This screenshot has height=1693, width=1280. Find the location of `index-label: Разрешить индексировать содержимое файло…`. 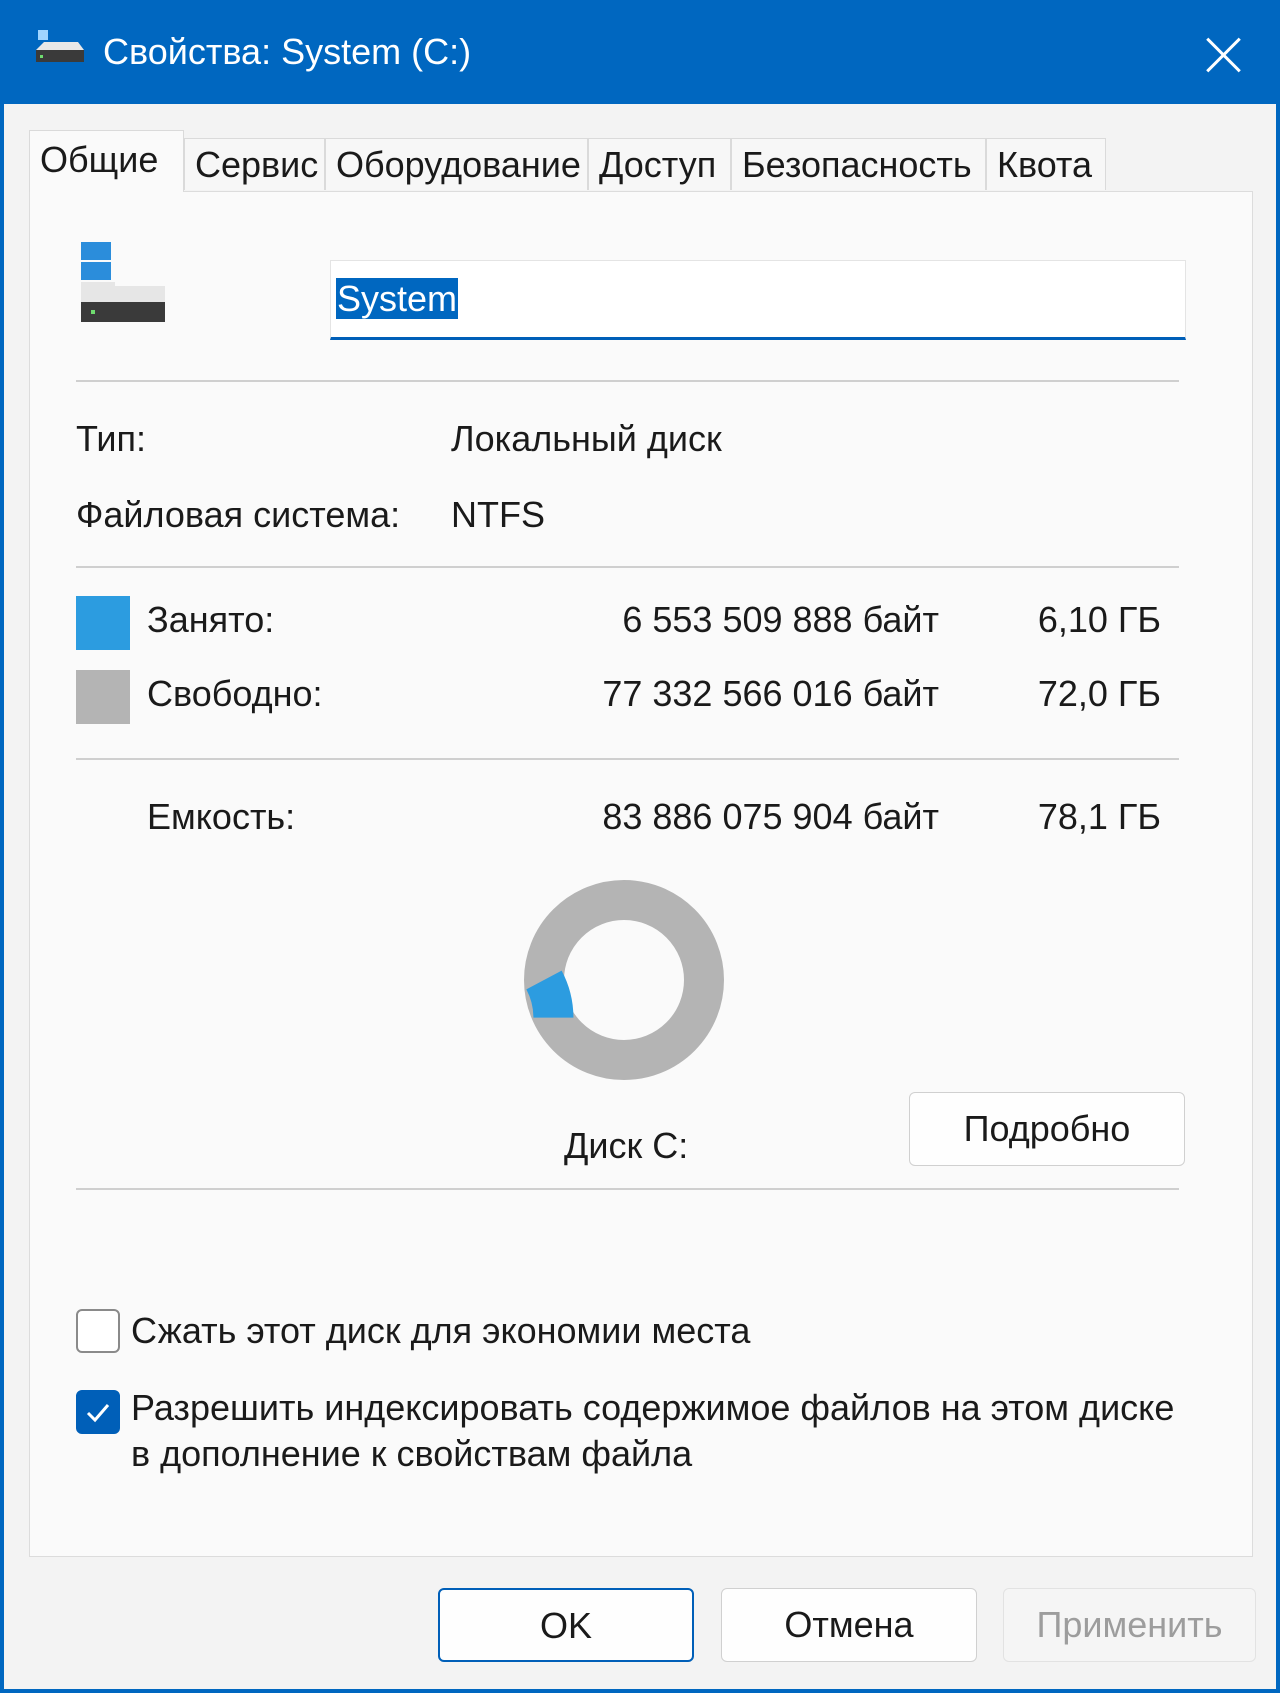

index-label: Разрешить индексировать содержимое файло… is located at coordinates (653, 1430).